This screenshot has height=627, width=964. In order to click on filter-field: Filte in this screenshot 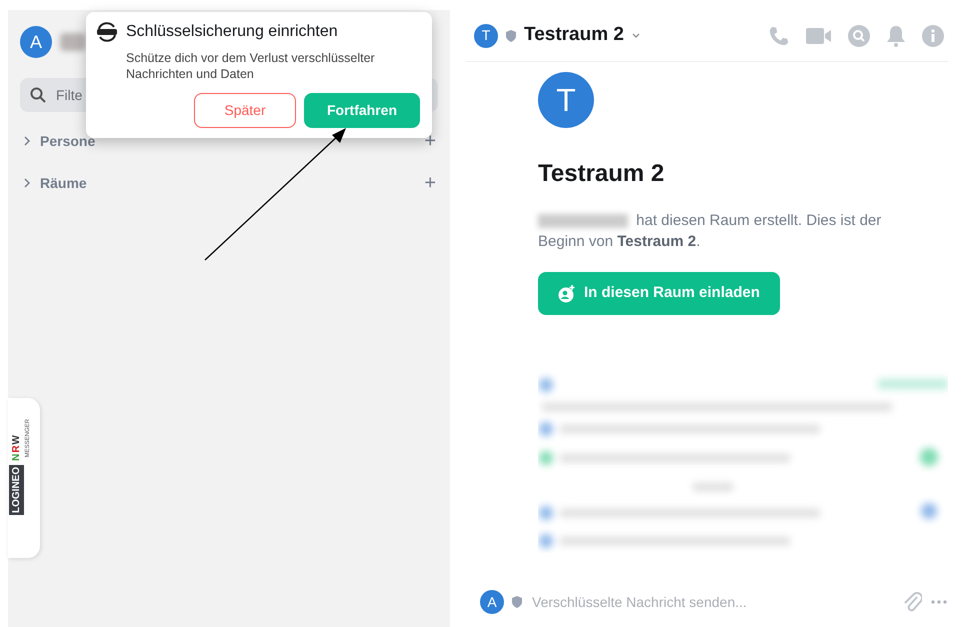, I will do `click(84, 95)`.